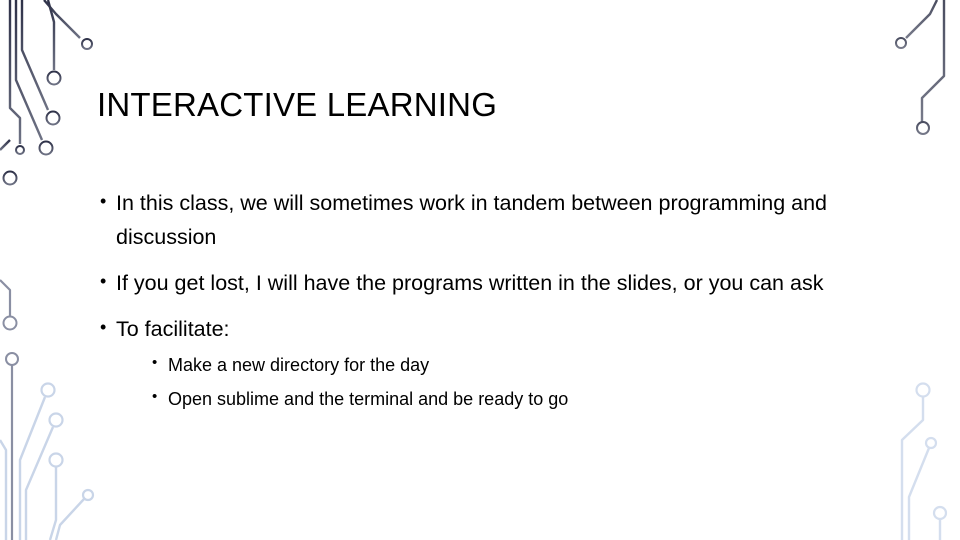 The image size is (960, 540). I want to click on sub-bullet-text: Make a new directory for the day, so click(299, 365).